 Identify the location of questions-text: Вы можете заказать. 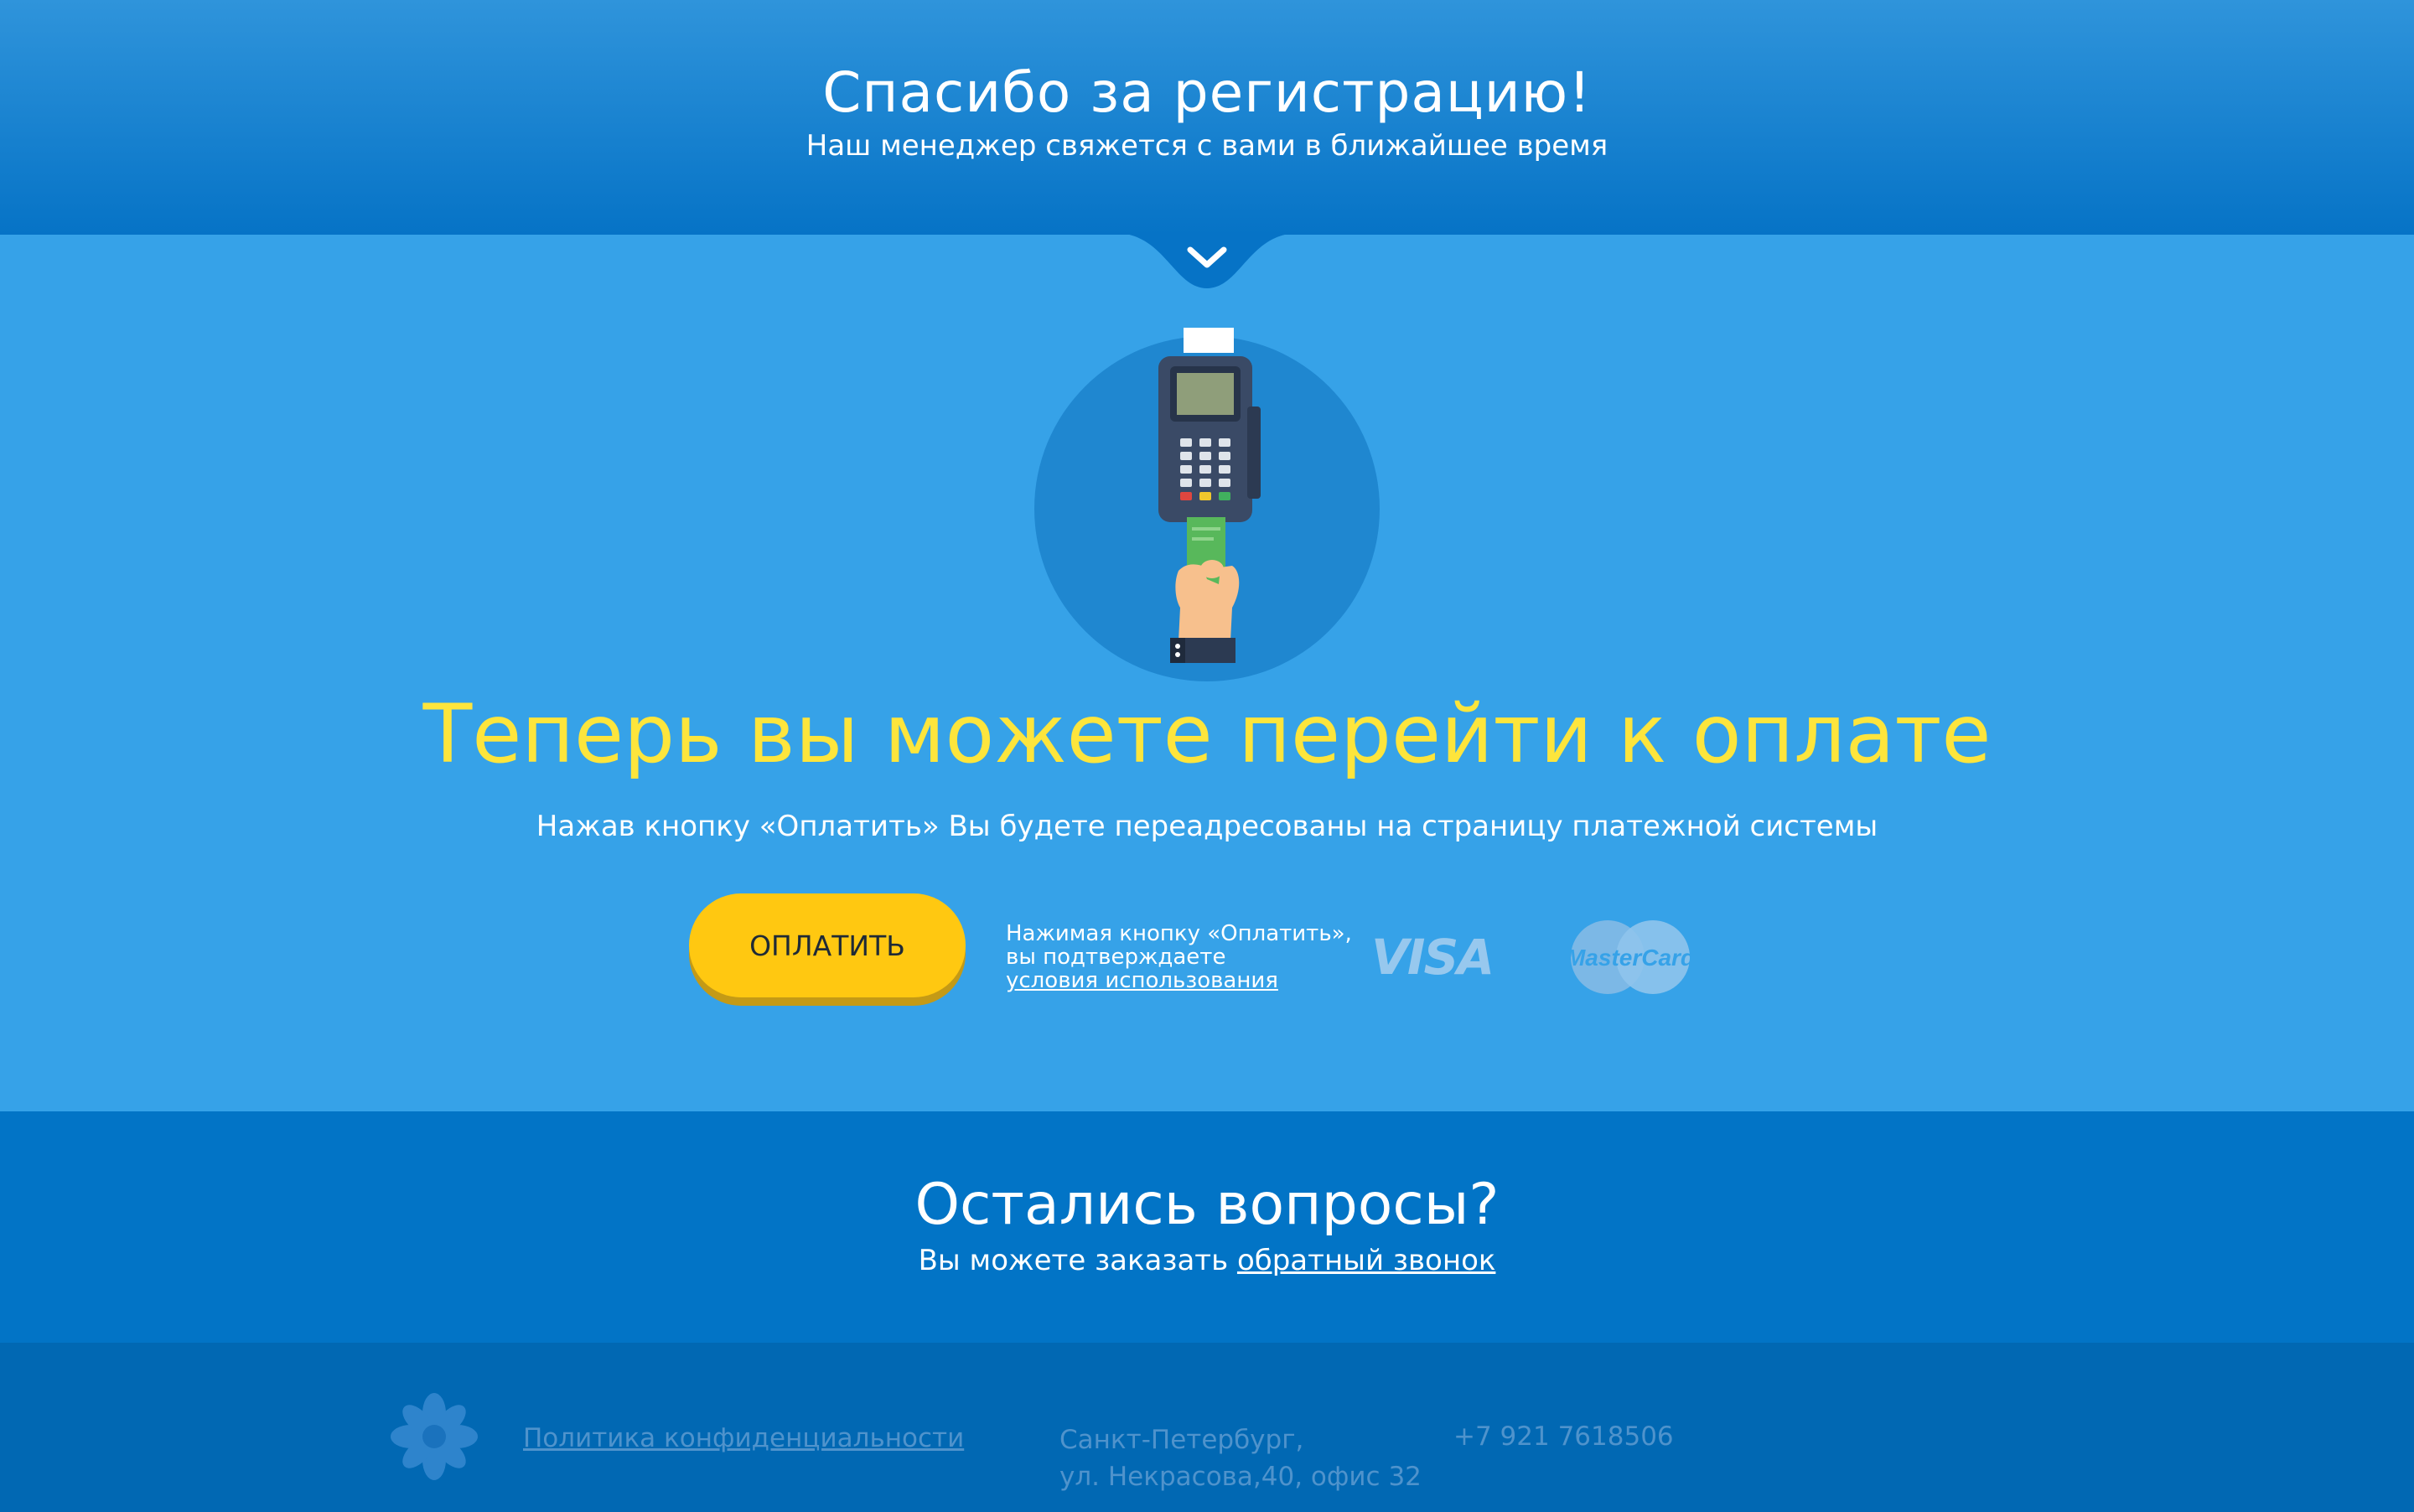
(1074, 1260).